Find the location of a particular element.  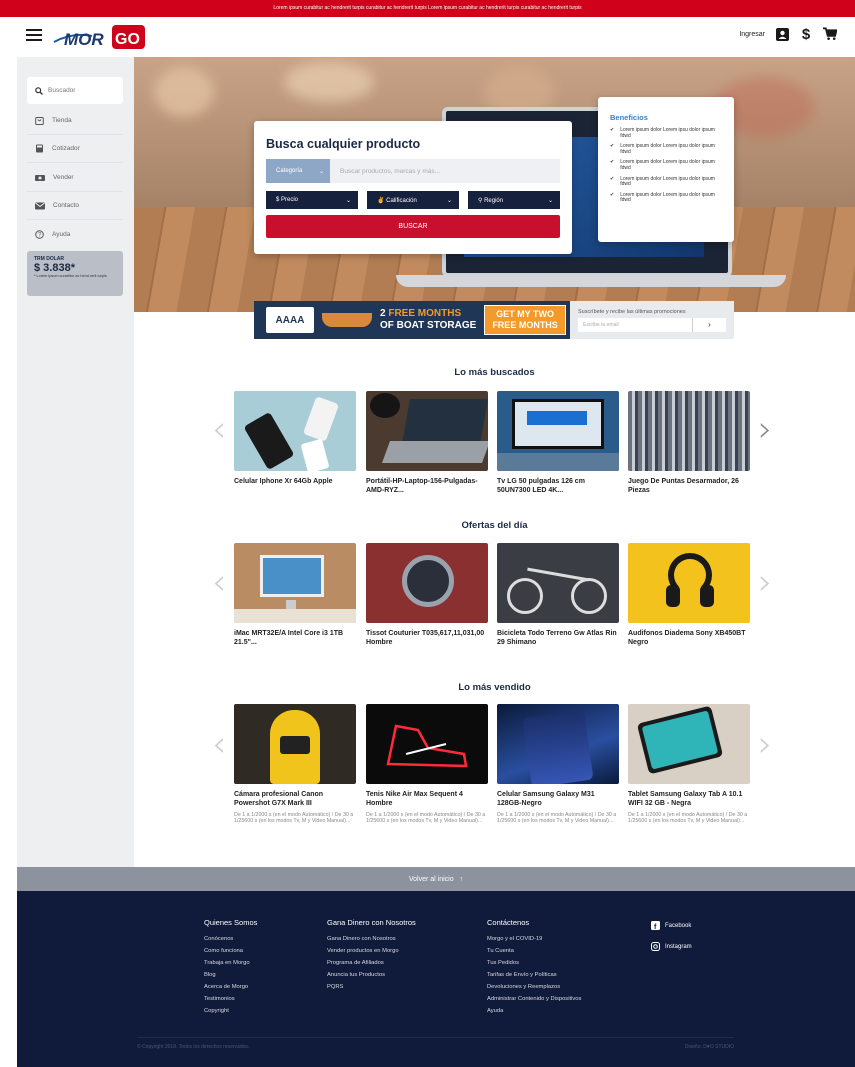

site-header: MOR GO Ingresar $ is located at coordinates (427, 37).